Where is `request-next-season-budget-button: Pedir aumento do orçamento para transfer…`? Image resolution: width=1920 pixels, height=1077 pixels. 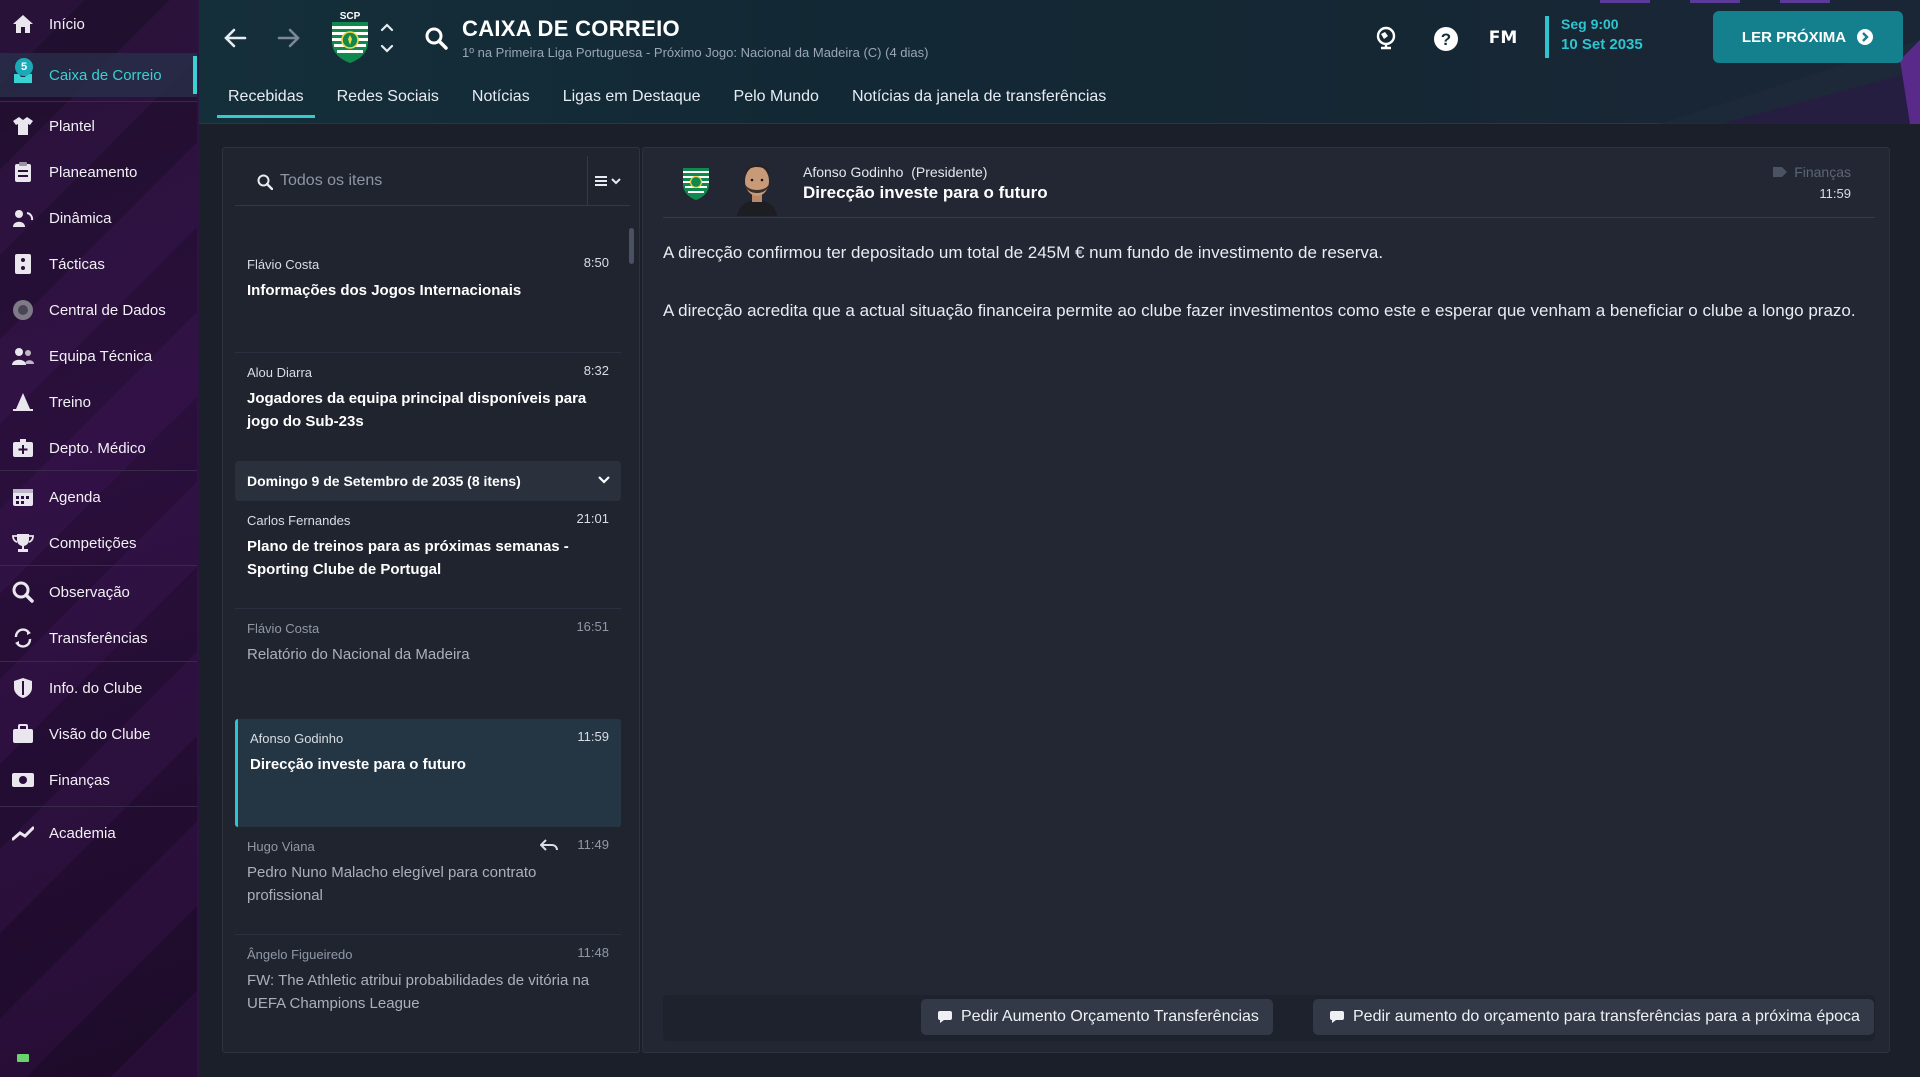
request-next-season-budget-button: Pedir aumento do orçamento para transfer… is located at coordinates (1593, 1017).